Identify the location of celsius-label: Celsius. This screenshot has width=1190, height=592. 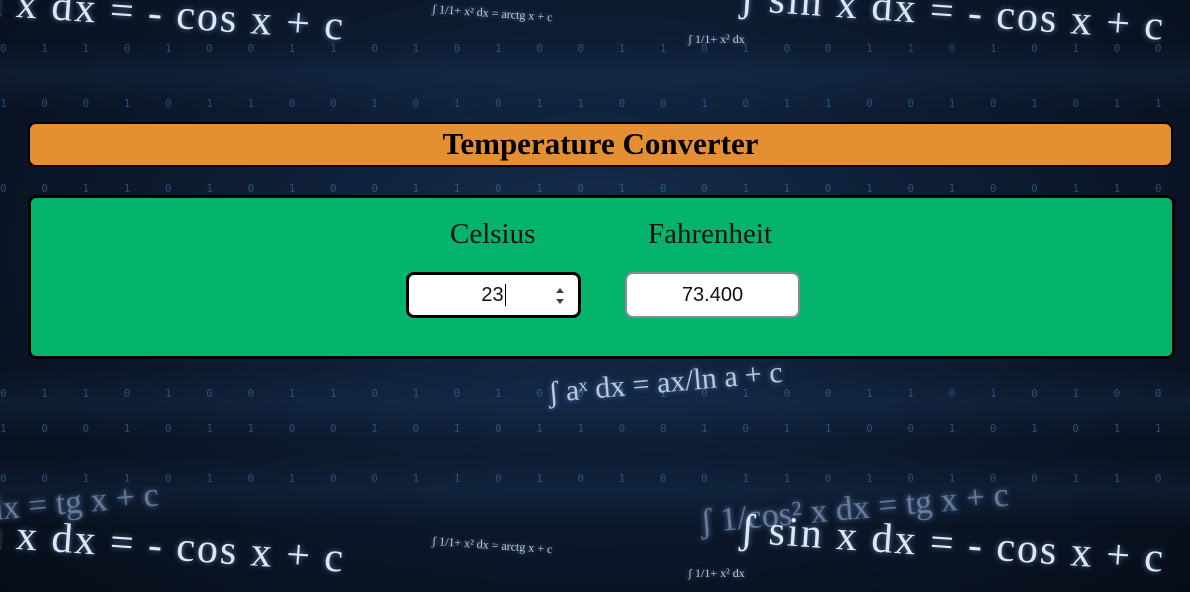
(493, 234).